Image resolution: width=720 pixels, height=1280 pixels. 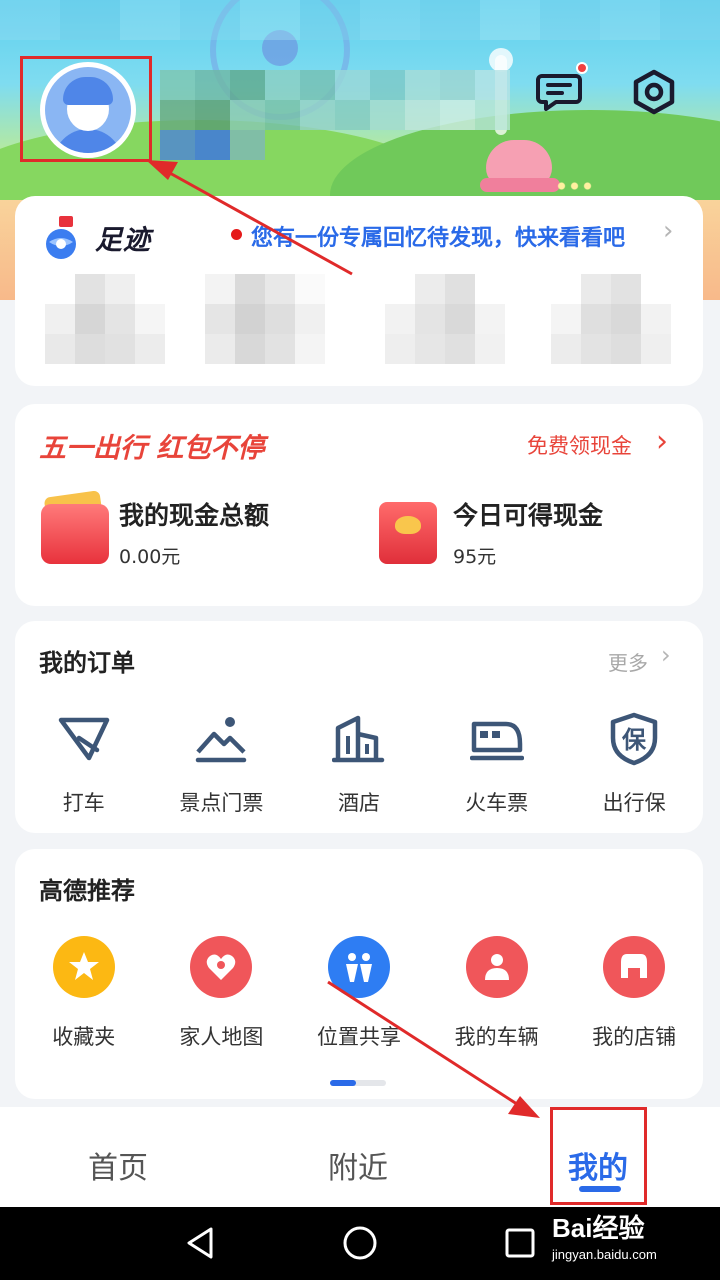 I want to click on message-icon, so click(x=559, y=92).